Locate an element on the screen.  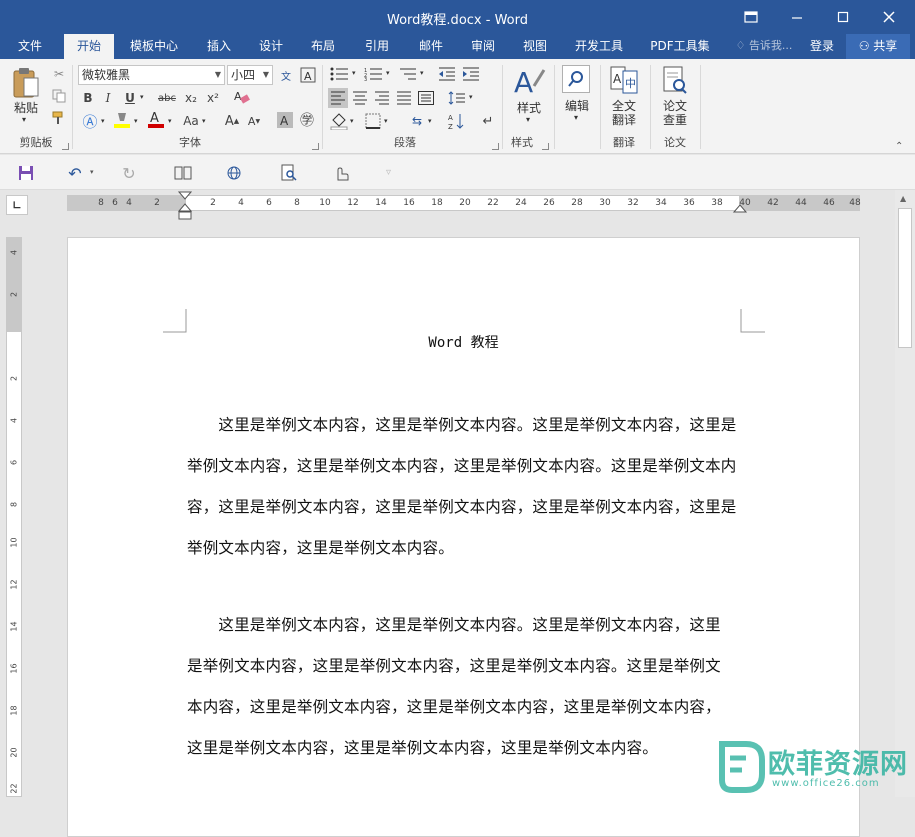
shading-dropdown-arrow: ▾ is located at coordinates (352, 121).